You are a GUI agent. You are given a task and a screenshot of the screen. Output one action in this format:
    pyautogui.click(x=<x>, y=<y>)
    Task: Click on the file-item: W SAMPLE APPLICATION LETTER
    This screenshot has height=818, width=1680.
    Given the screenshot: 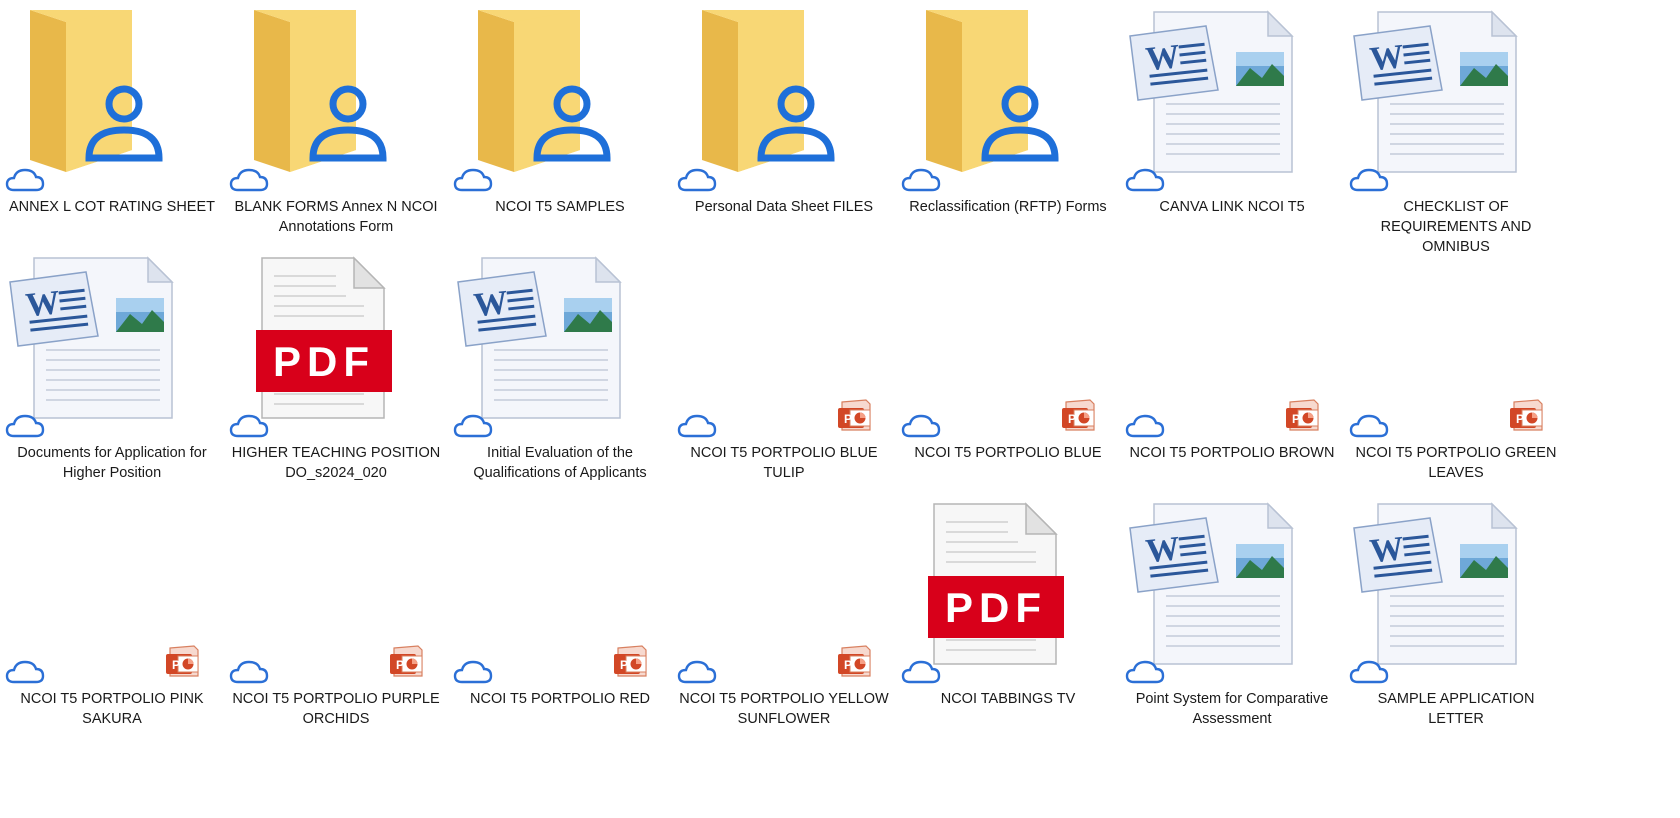 What is the action you would take?
    pyautogui.click(x=1456, y=614)
    